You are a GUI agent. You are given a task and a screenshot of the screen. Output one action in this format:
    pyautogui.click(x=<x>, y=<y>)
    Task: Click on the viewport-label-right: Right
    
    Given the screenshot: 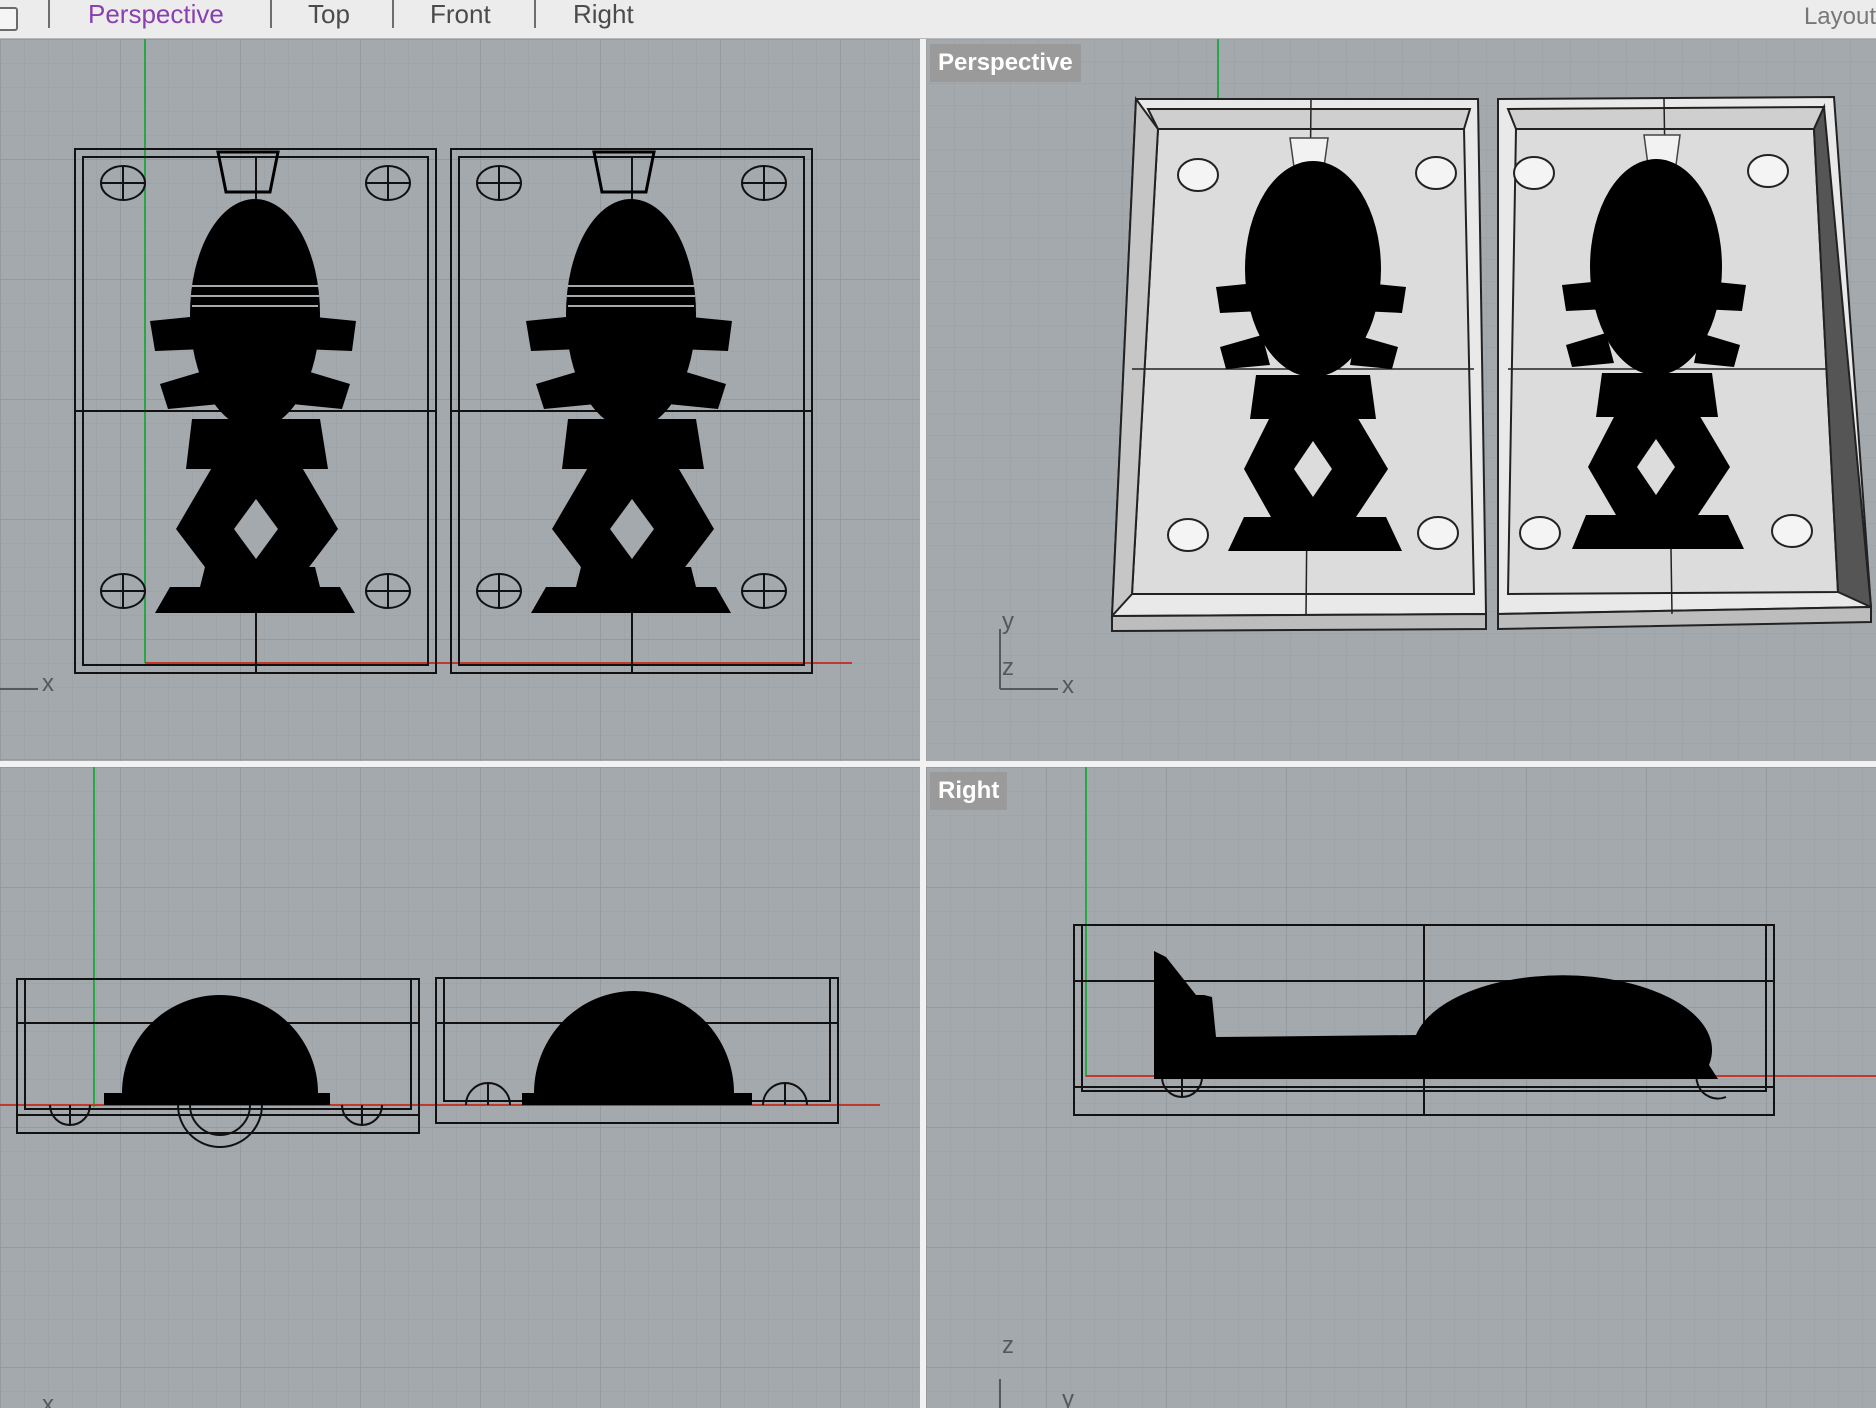 What is the action you would take?
    pyautogui.click(x=969, y=791)
    